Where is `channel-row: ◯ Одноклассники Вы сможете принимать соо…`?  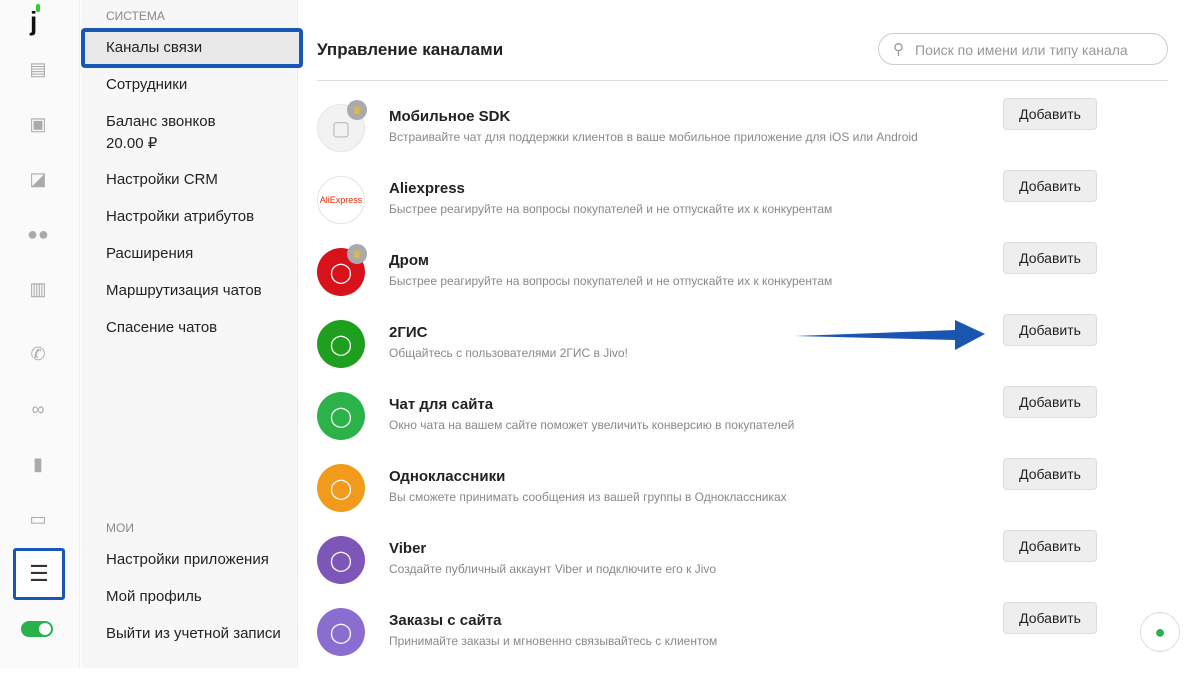 channel-row: ◯ Одноклассники Вы сможете принимать соо… is located at coordinates (742, 497).